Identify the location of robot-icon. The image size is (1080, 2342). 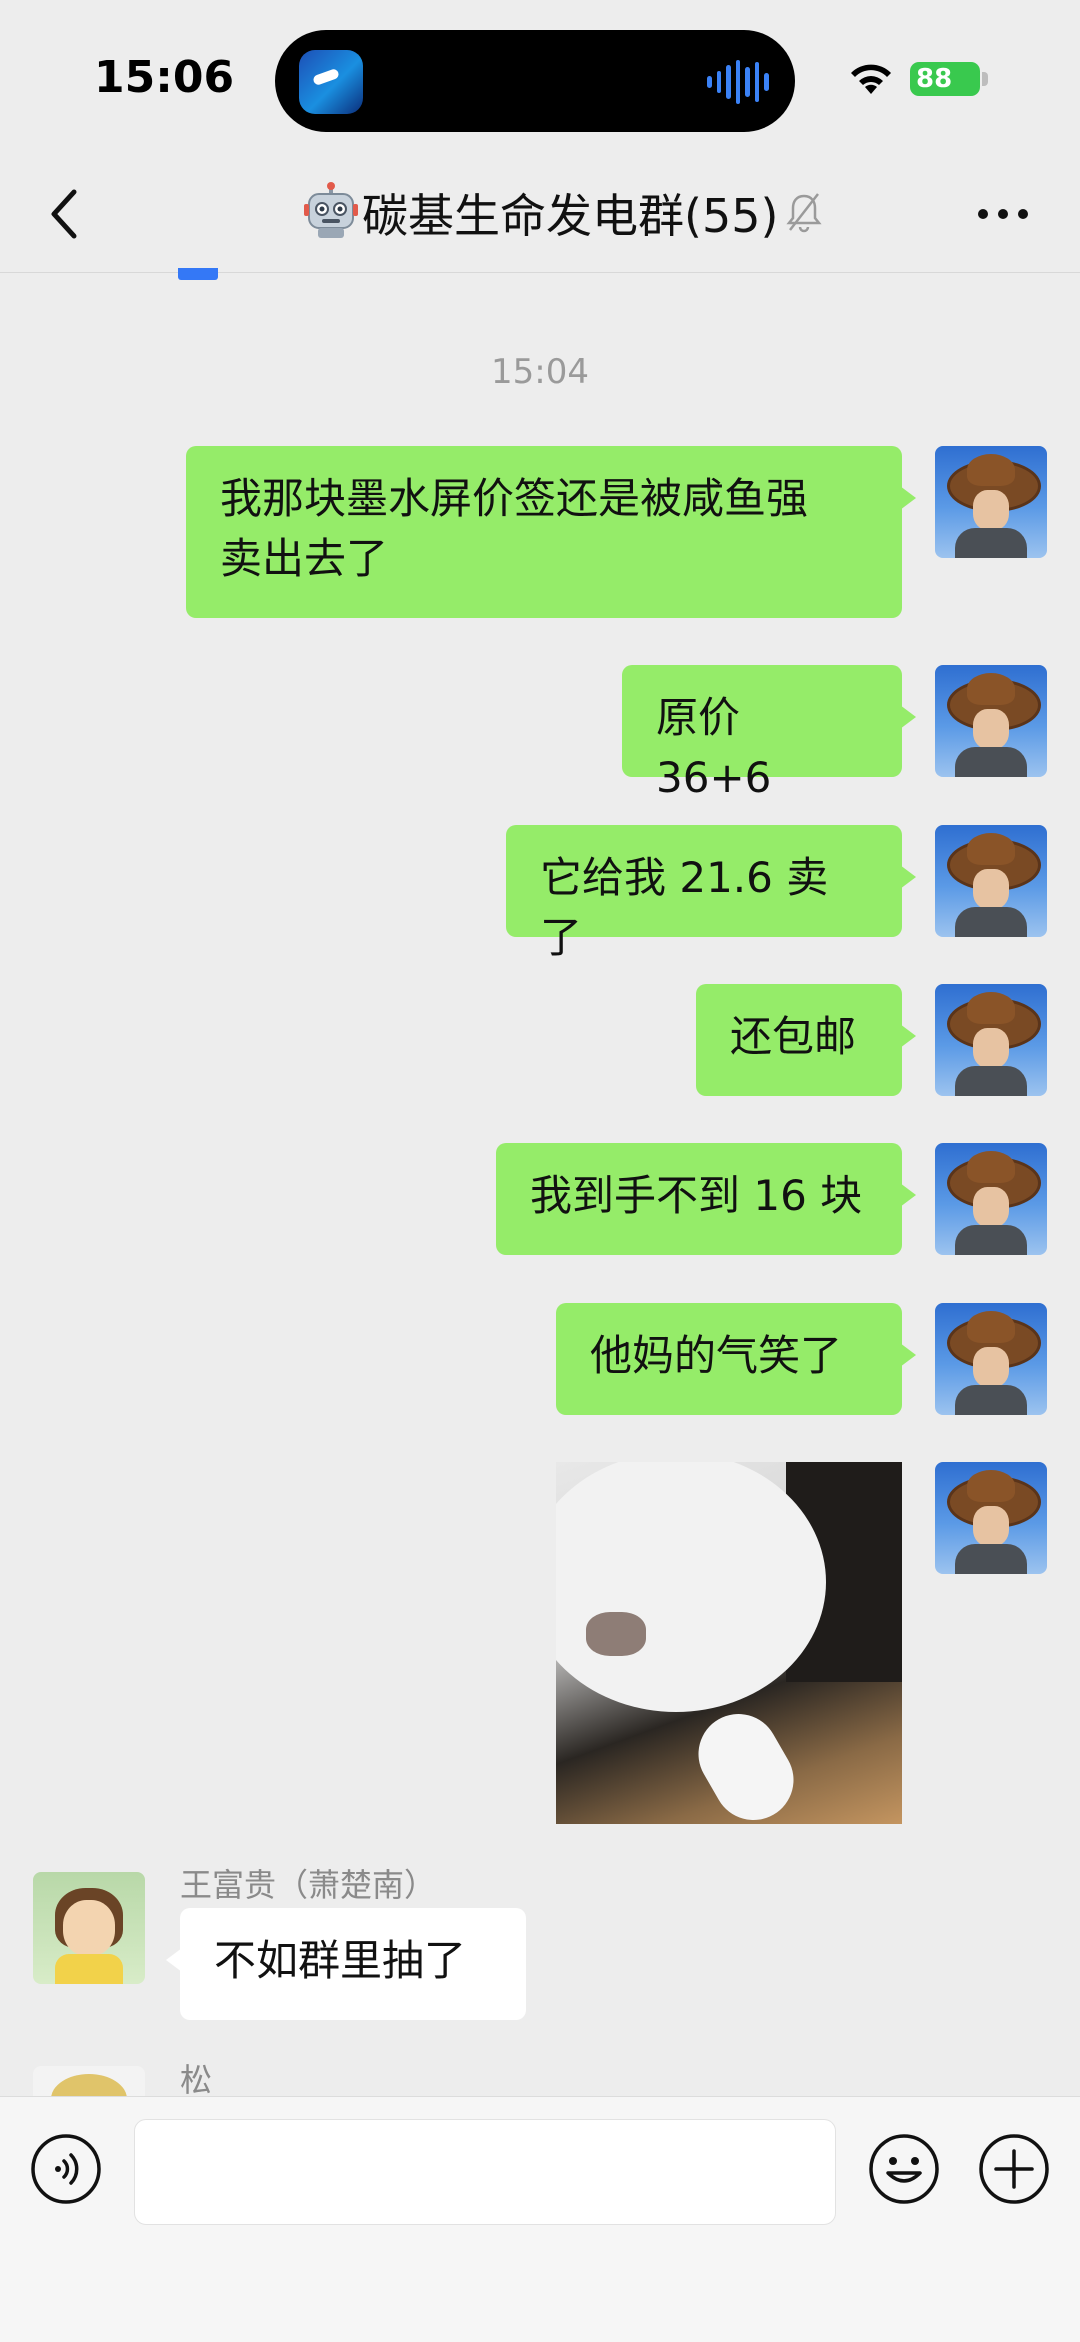
(331, 210).